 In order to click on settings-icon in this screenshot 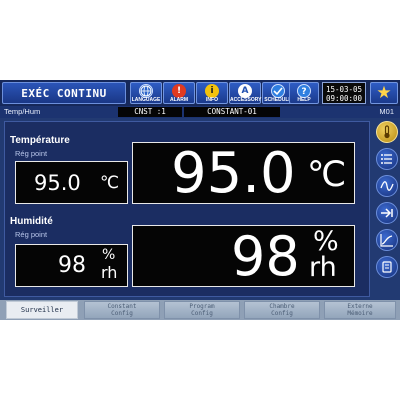, I will do `click(387, 267)`.